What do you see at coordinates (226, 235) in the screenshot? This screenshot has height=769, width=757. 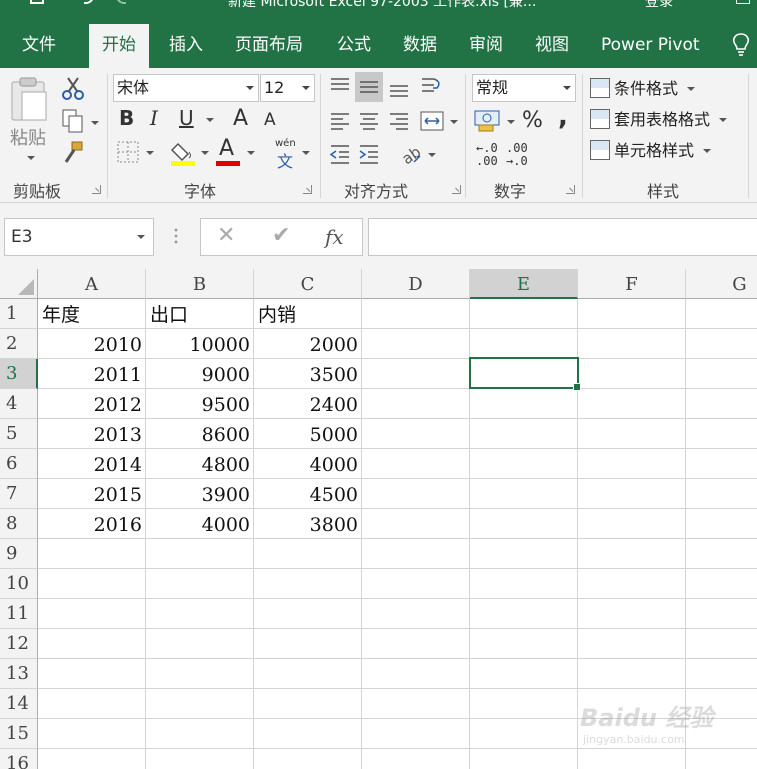 I see `cancel-icon: ✕` at bounding box center [226, 235].